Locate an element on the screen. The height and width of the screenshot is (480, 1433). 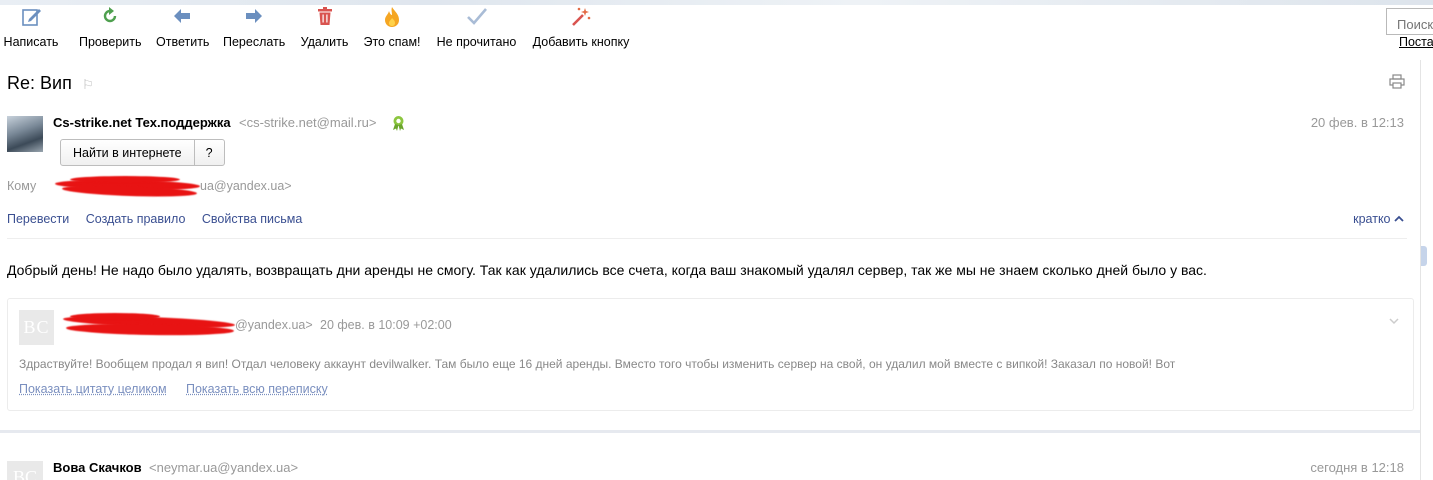
spam-fire-icon is located at coordinates (392, 18).